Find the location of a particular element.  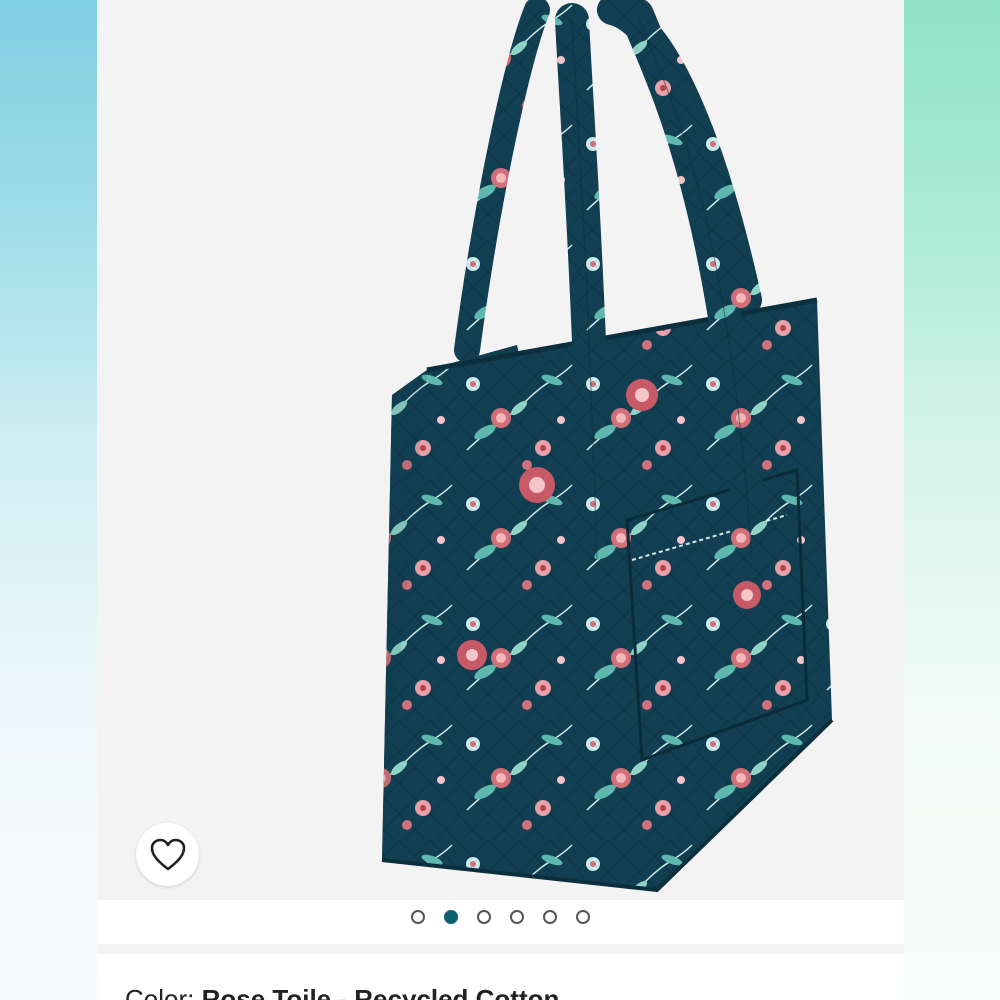

color-selection-text: Color: Rose Toile - Recycled Cotton is located at coordinates (342, 992).